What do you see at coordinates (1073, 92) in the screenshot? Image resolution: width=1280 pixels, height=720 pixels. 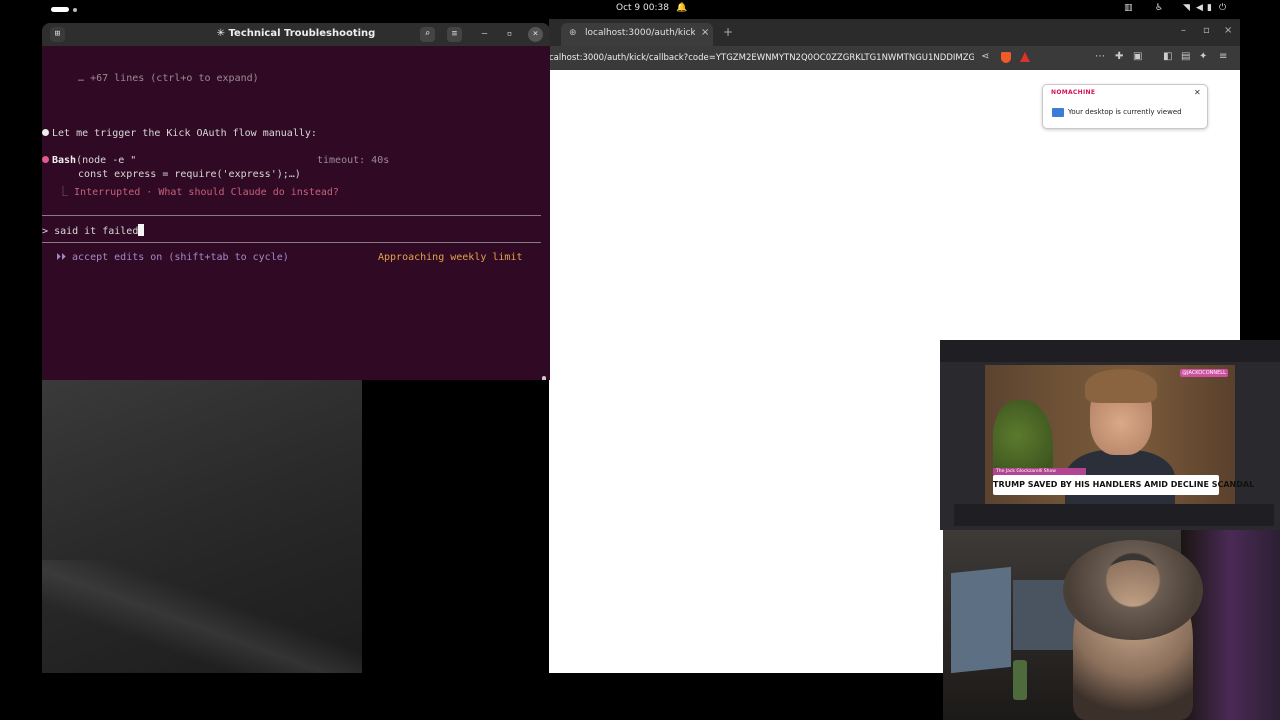 I see `nomachine-brand: NOMACHINE` at bounding box center [1073, 92].